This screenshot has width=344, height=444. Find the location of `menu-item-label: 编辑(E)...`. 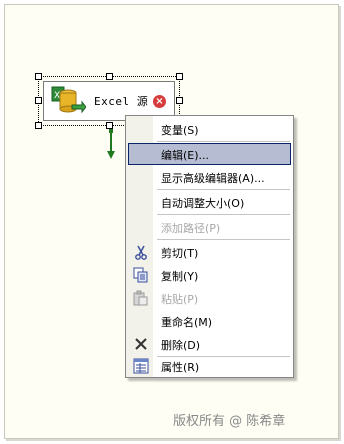

menu-item-label: 编辑(E)... is located at coordinates (185, 155).